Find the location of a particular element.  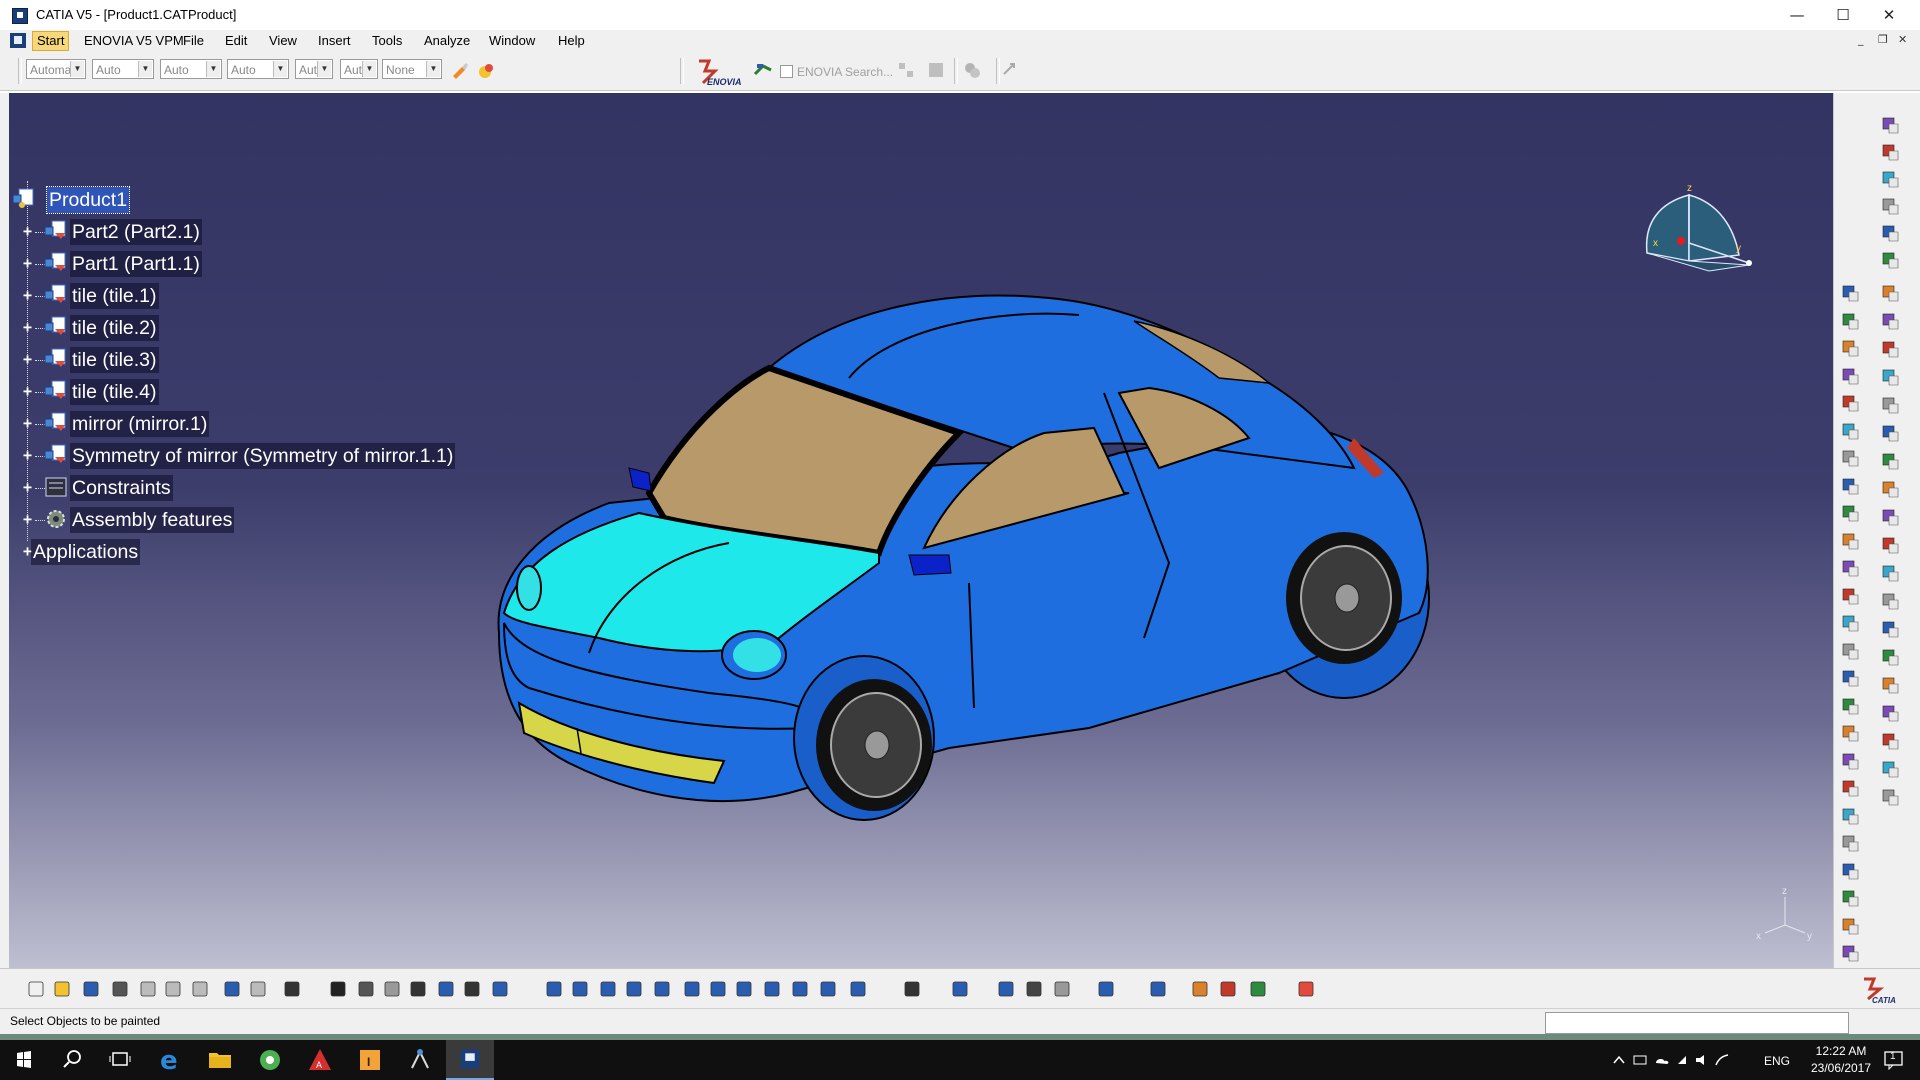

file-explorer-icon is located at coordinates (220, 1060).